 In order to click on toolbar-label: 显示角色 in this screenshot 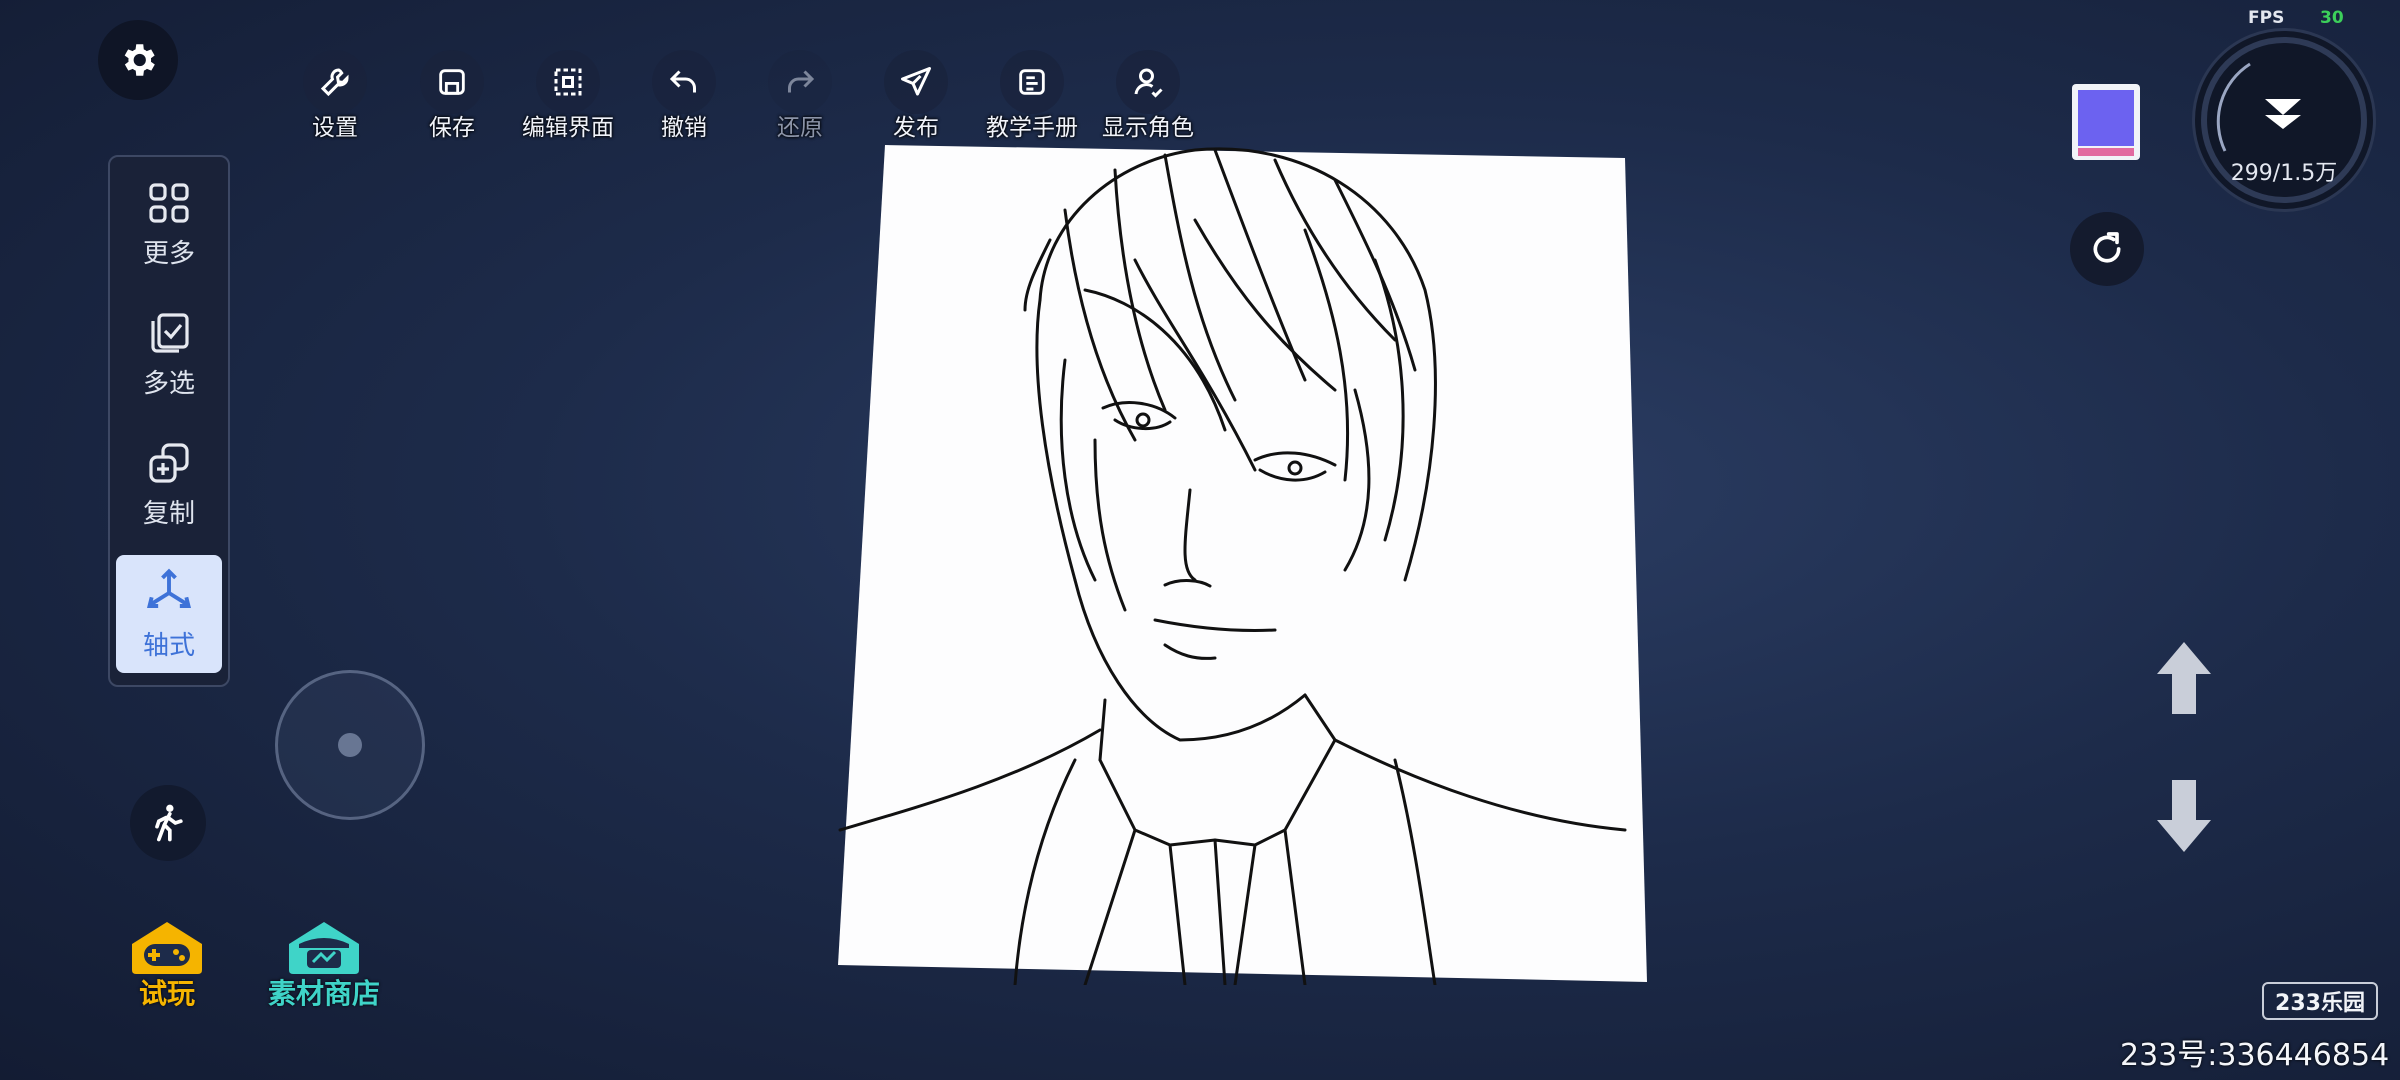, I will do `click(1148, 128)`.